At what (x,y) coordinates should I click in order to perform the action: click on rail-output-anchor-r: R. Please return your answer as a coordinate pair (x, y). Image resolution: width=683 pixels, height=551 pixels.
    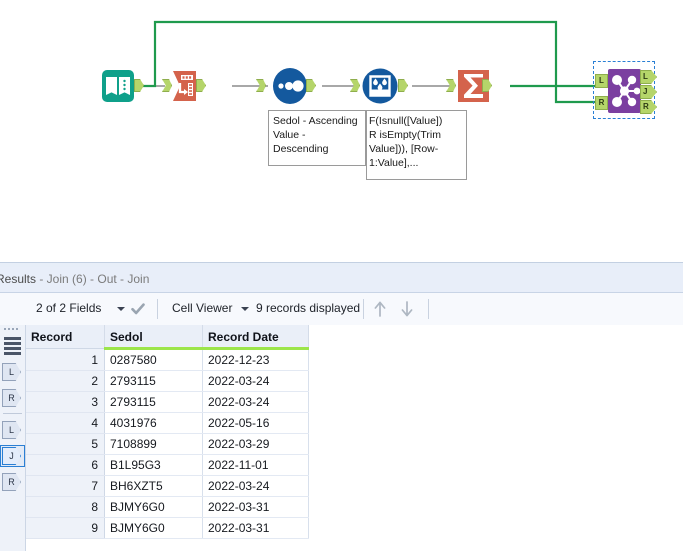
    Looking at the image, I should click on (11, 482).